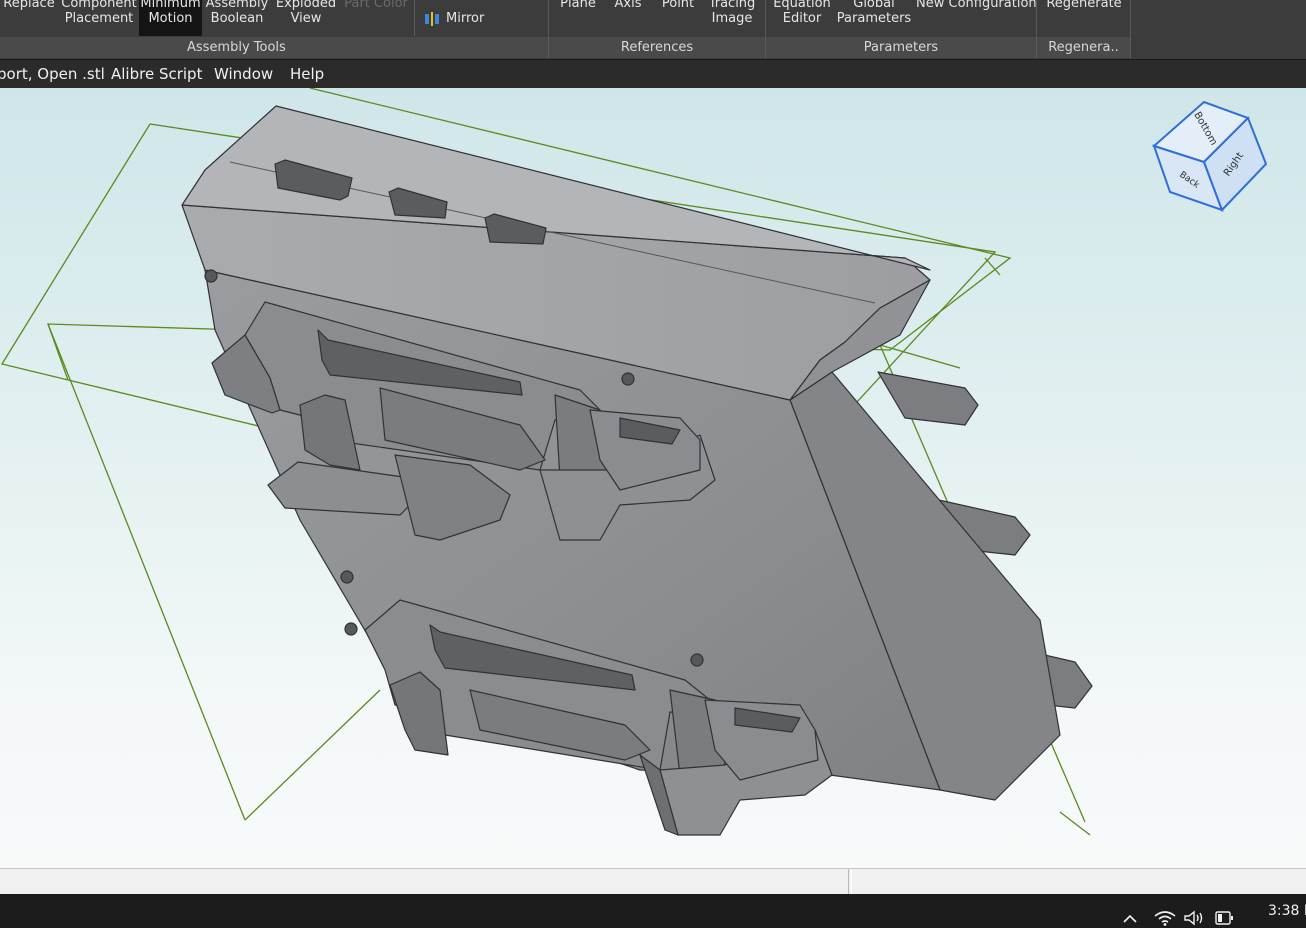 This screenshot has width=1306, height=928. What do you see at coordinates (578, 16) in the screenshot?
I see `plane-button: Plane` at bounding box center [578, 16].